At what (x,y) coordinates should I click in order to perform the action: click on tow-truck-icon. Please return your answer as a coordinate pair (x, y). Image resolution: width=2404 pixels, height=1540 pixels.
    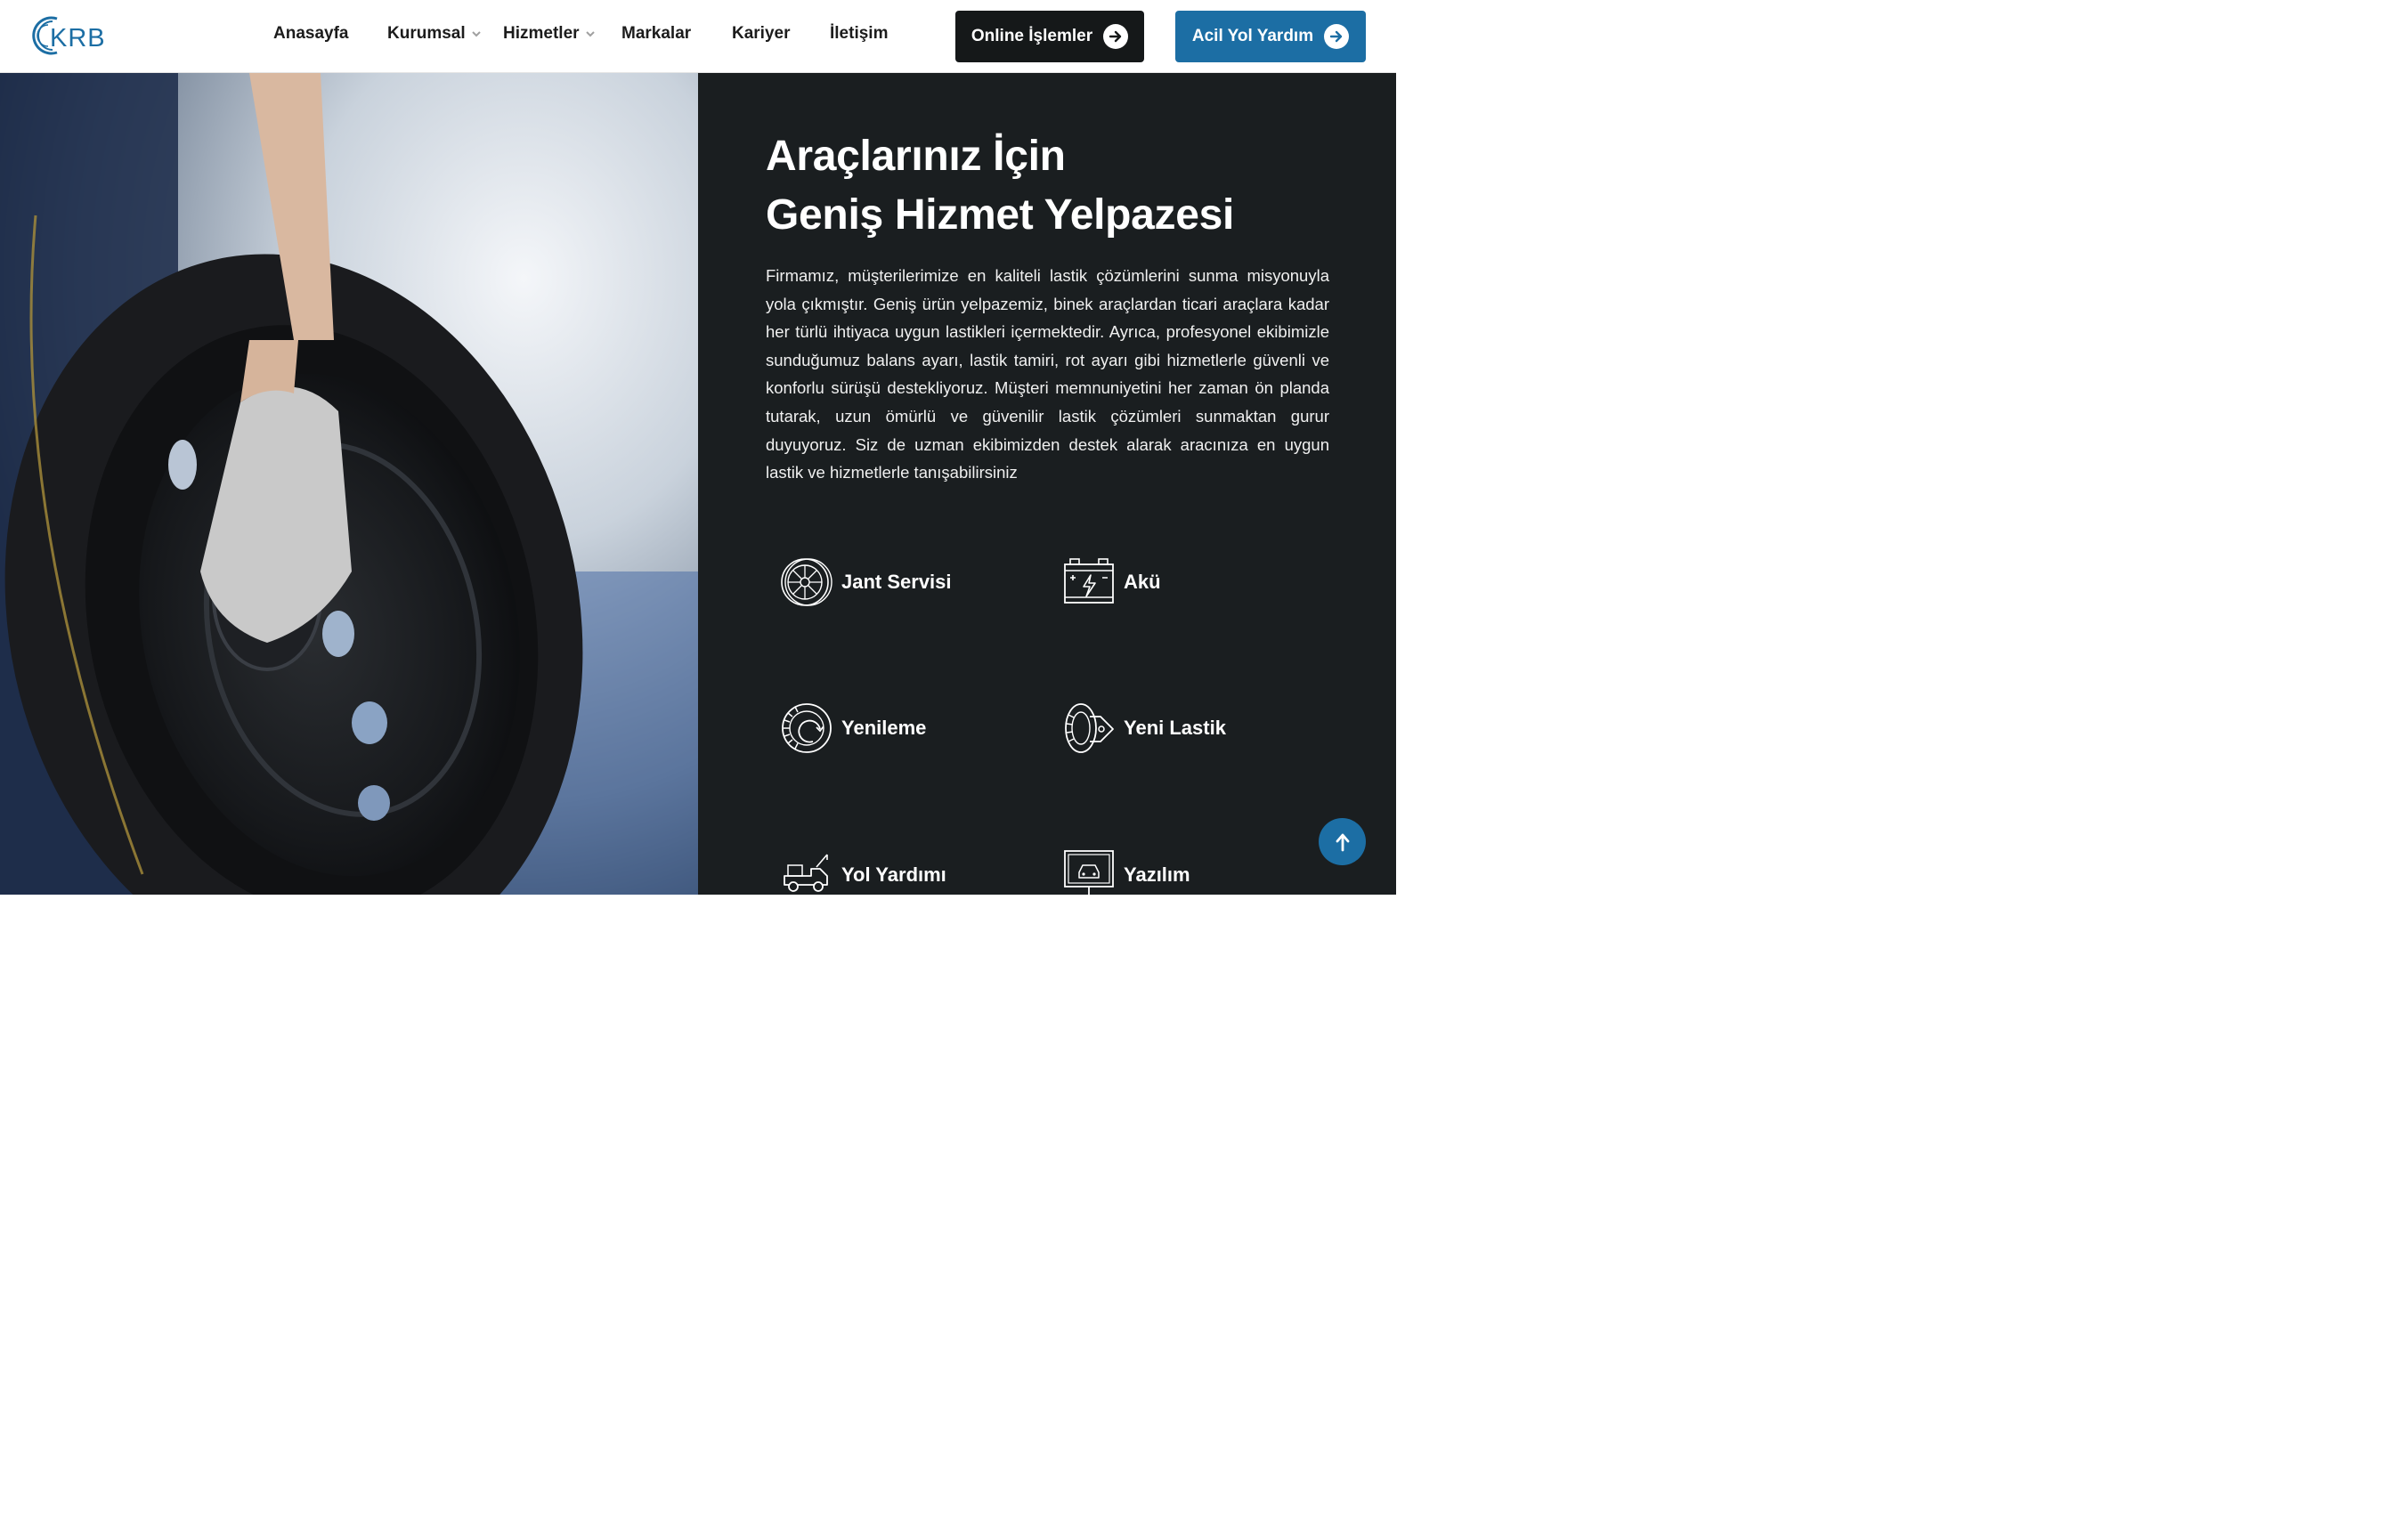
    Looking at the image, I should click on (806, 873).